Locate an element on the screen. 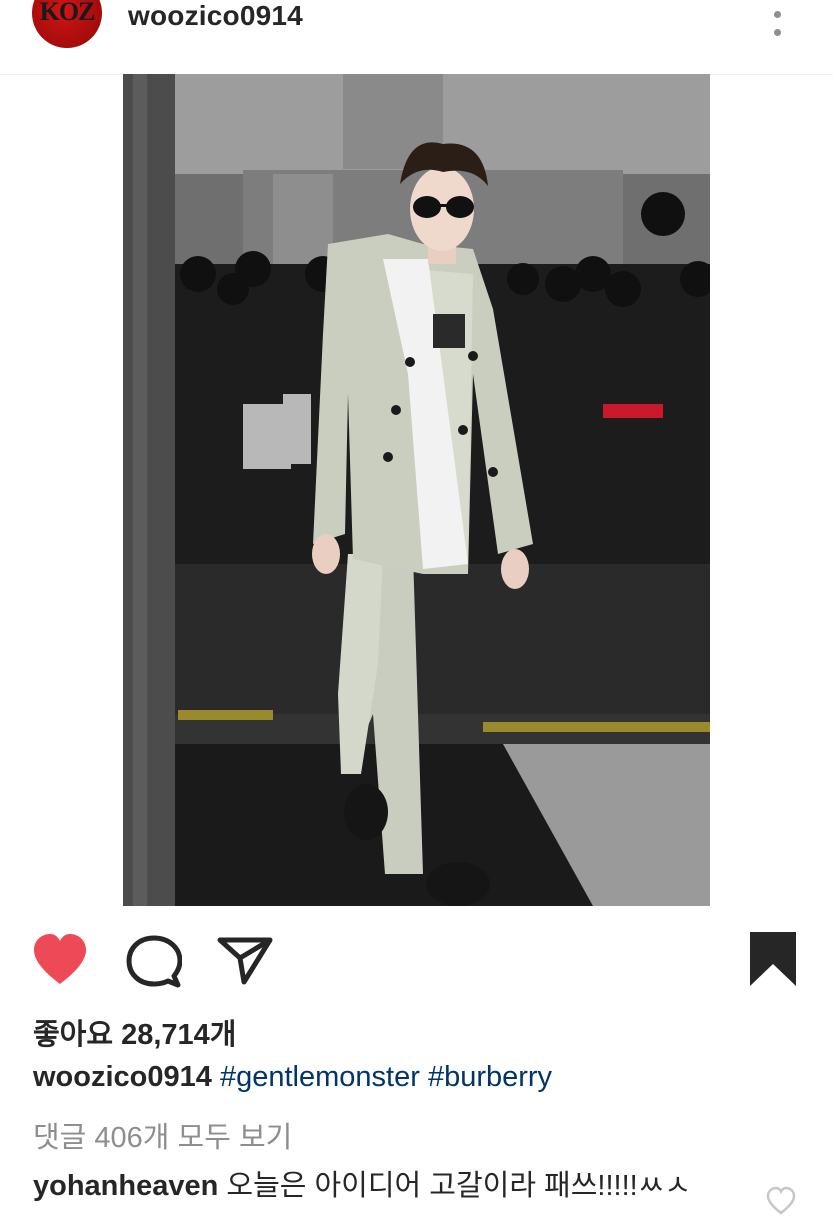 The image size is (833, 1221). hashtag-burberry: #burberry is located at coordinates (490, 1077).